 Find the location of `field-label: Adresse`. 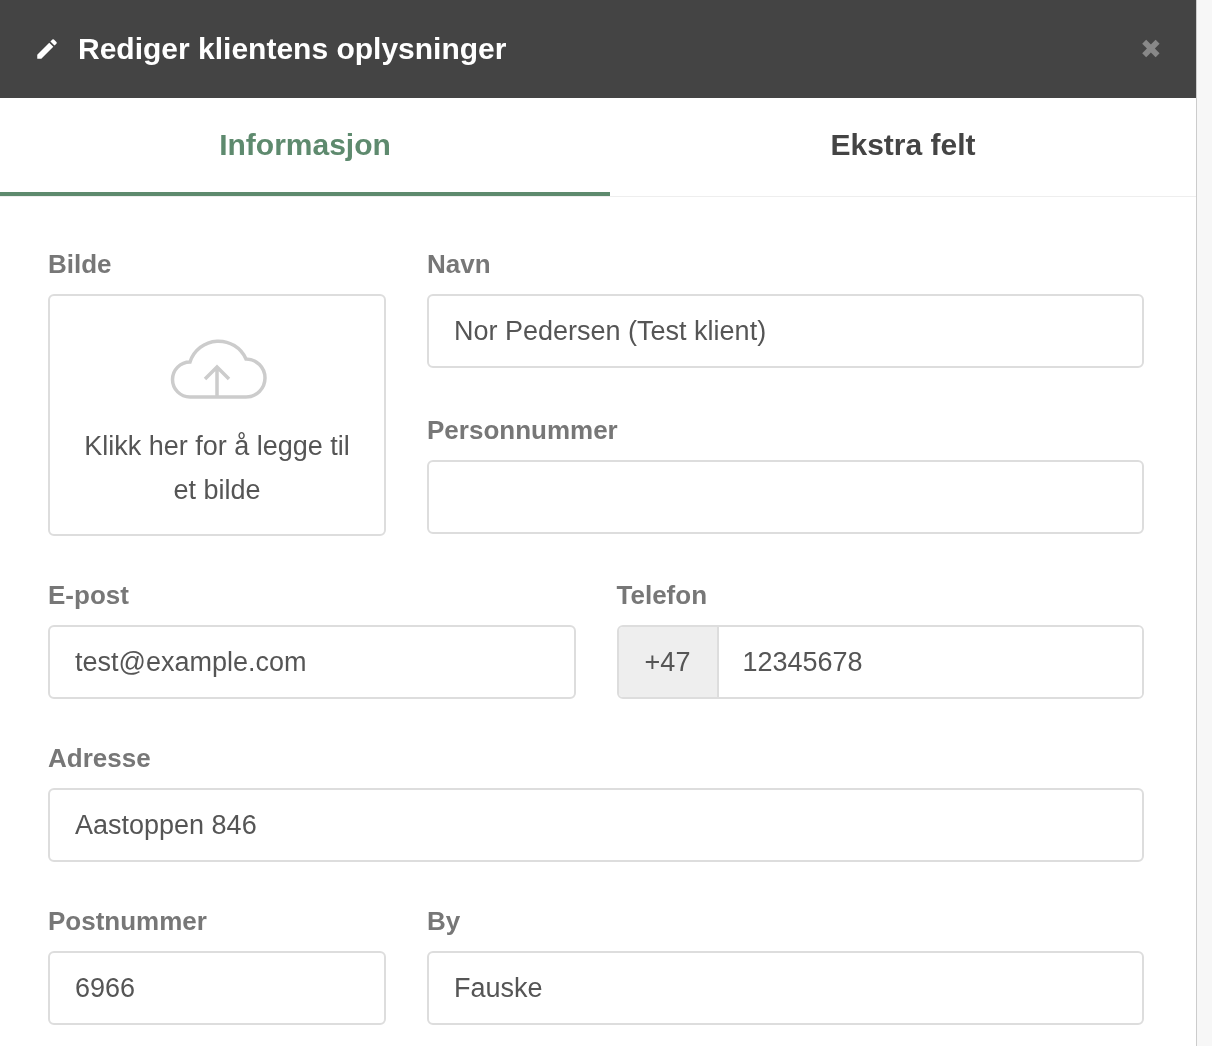

field-label: Adresse is located at coordinates (100, 758).